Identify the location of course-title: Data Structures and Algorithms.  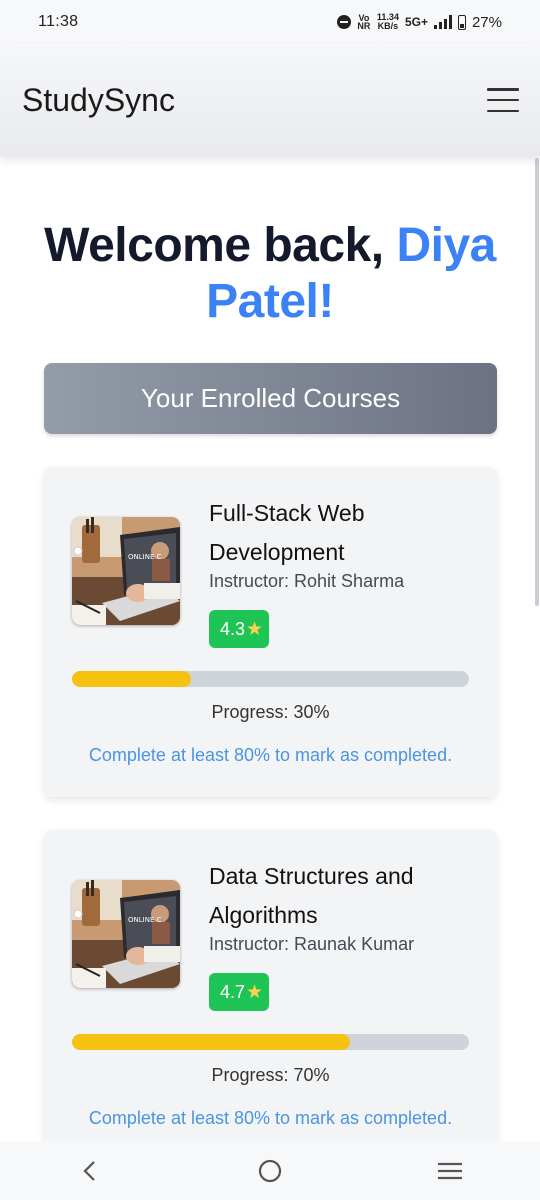
(344, 896).